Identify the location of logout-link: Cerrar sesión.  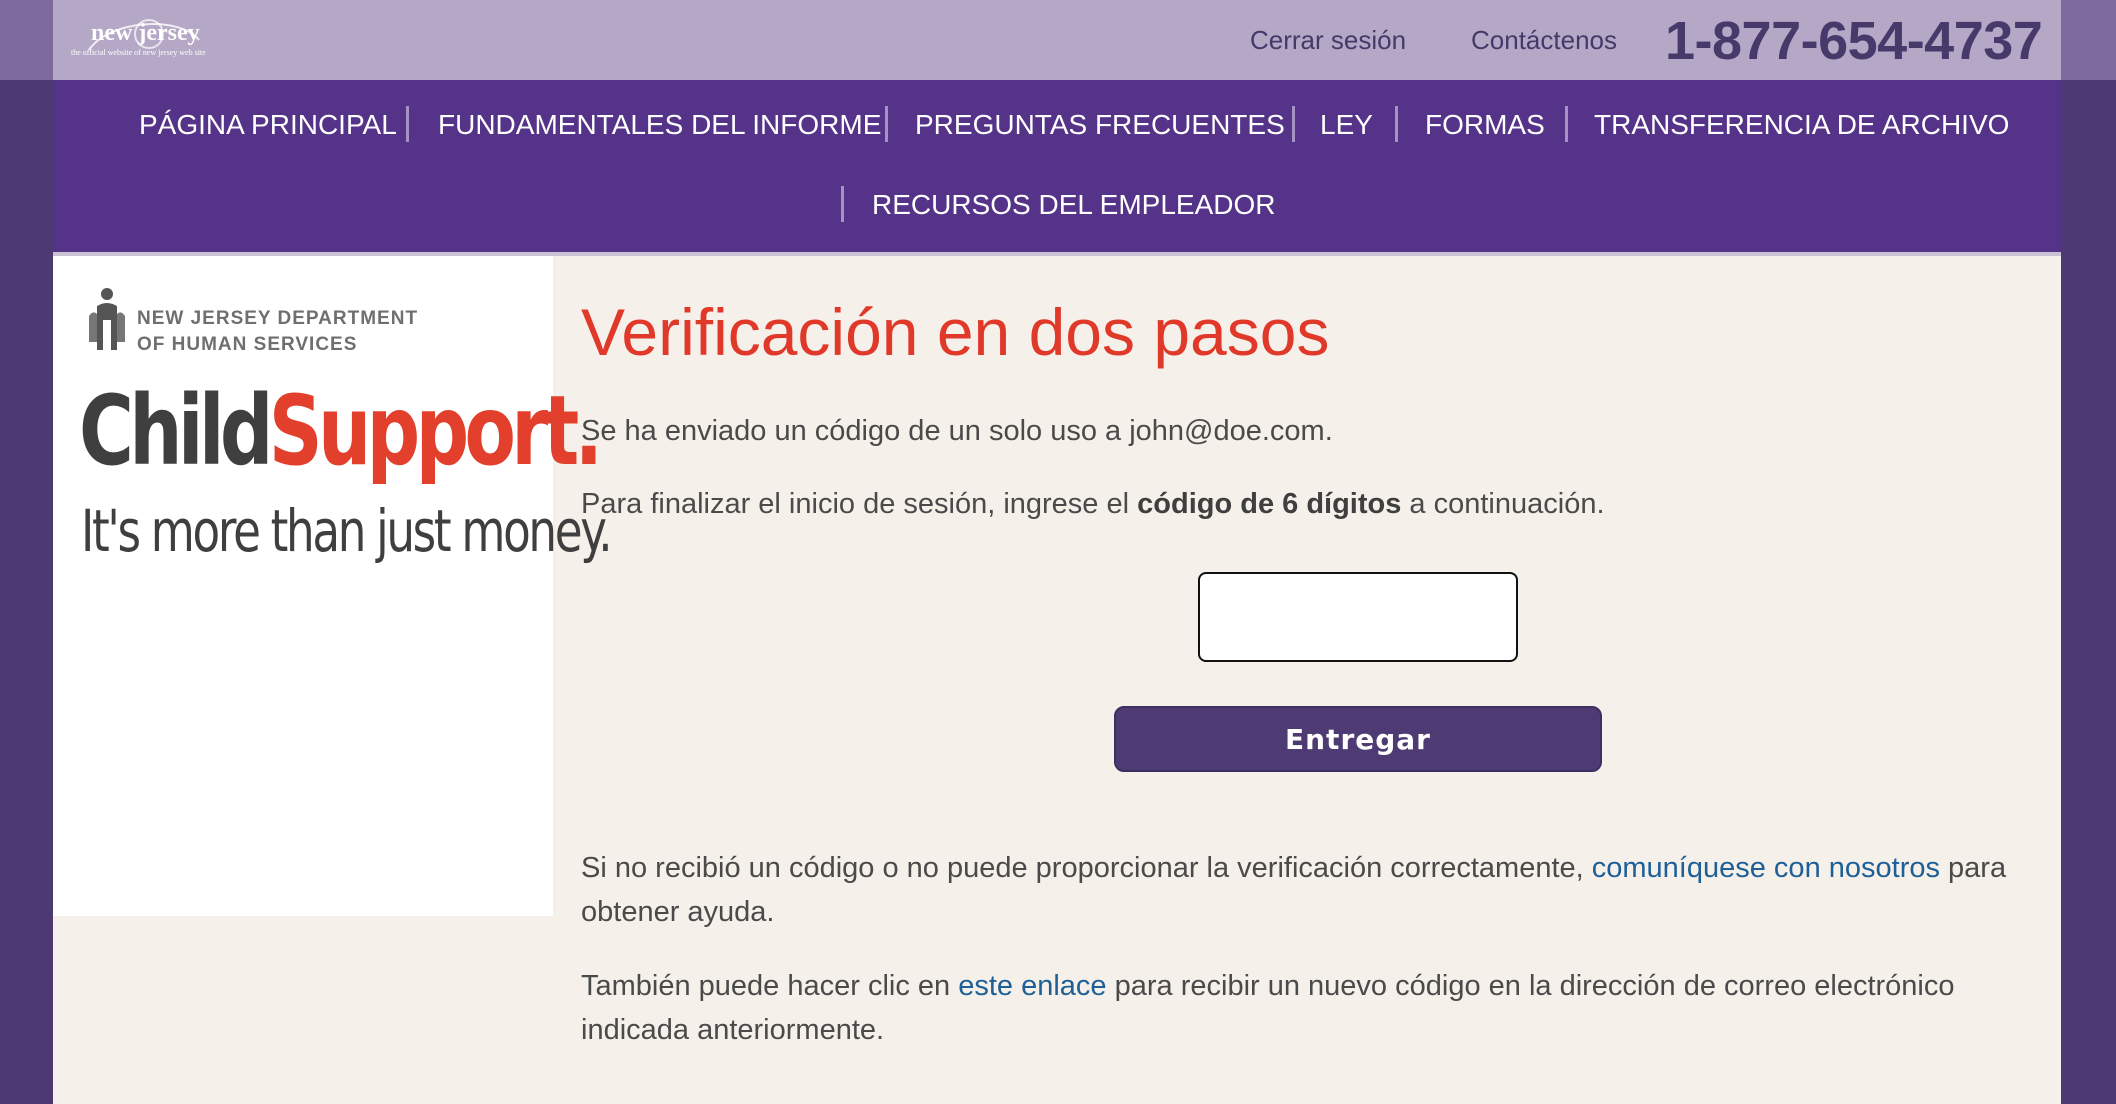
(1328, 40).